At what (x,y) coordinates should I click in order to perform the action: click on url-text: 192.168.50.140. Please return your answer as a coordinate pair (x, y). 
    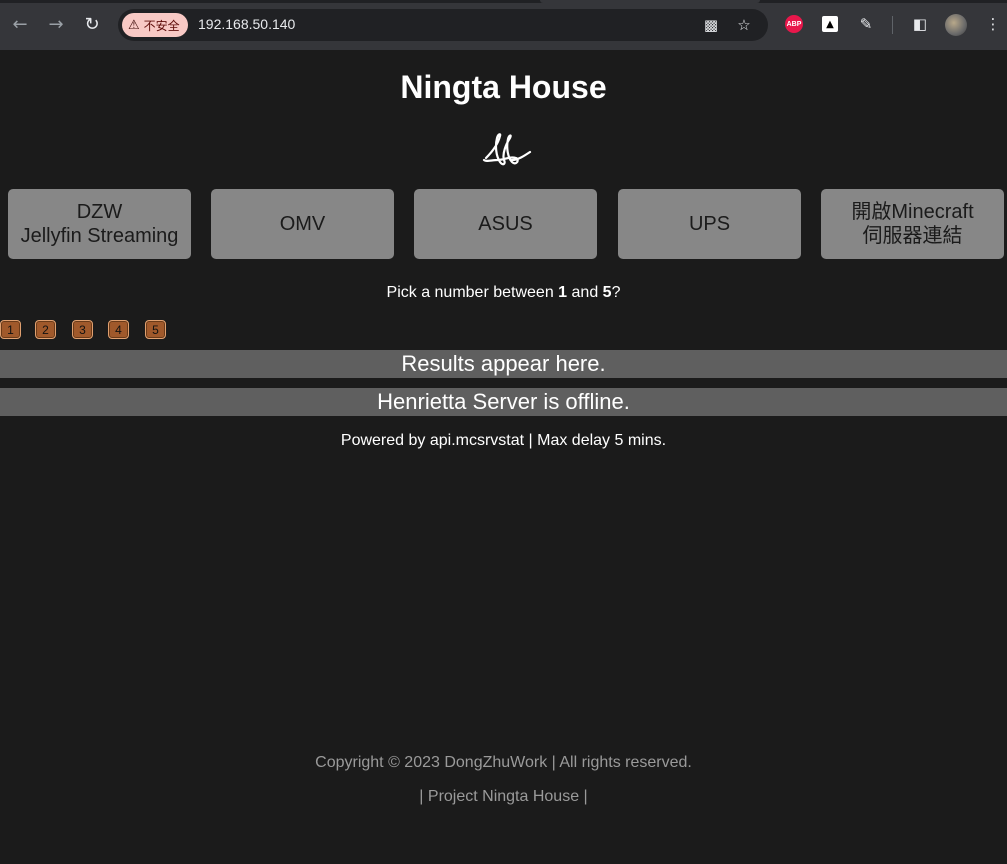
    Looking at the image, I should click on (246, 24).